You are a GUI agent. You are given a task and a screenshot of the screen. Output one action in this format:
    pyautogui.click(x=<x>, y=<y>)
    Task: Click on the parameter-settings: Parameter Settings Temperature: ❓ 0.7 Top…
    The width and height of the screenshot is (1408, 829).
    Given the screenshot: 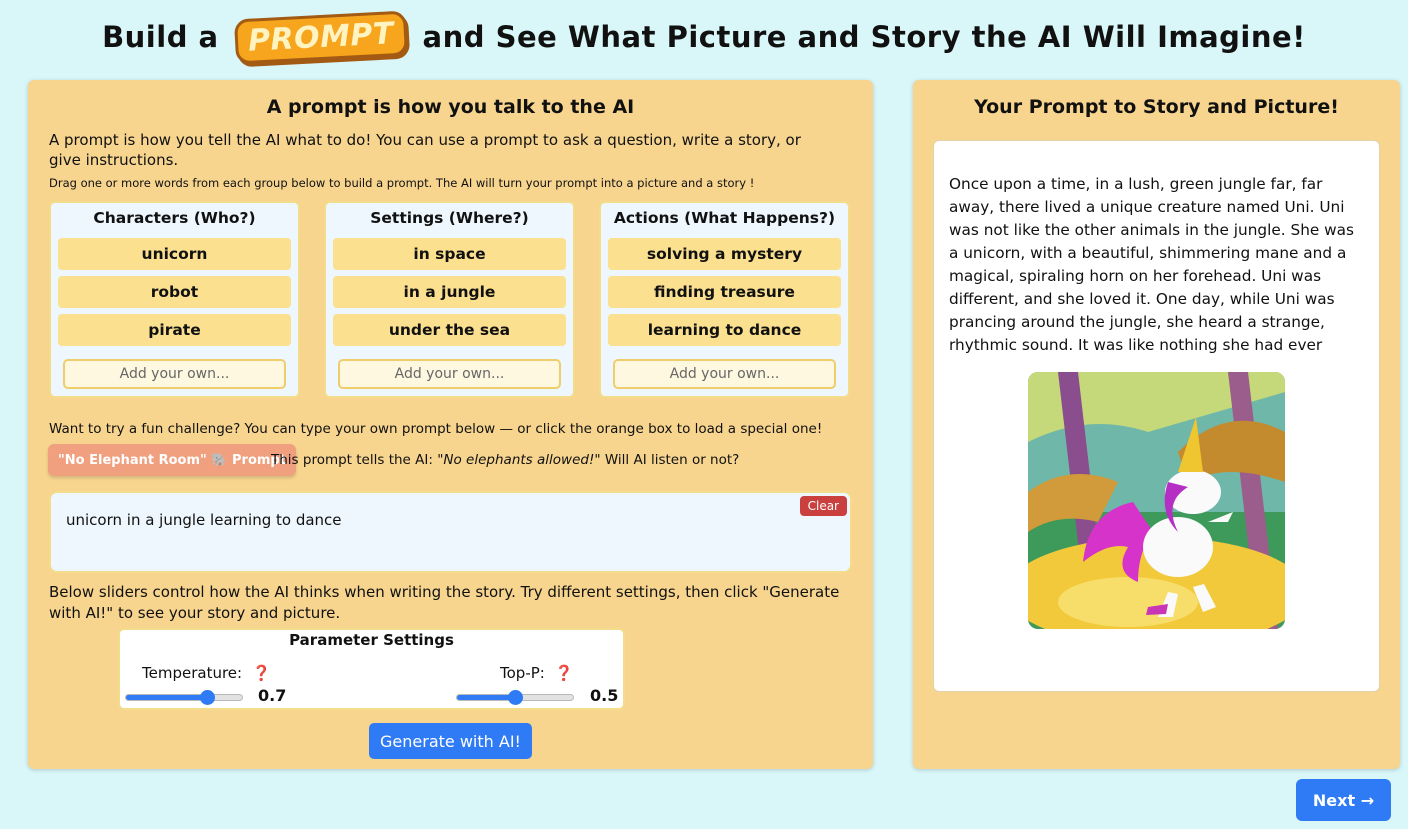 What is the action you would take?
    pyautogui.click(x=371, y=669)
    